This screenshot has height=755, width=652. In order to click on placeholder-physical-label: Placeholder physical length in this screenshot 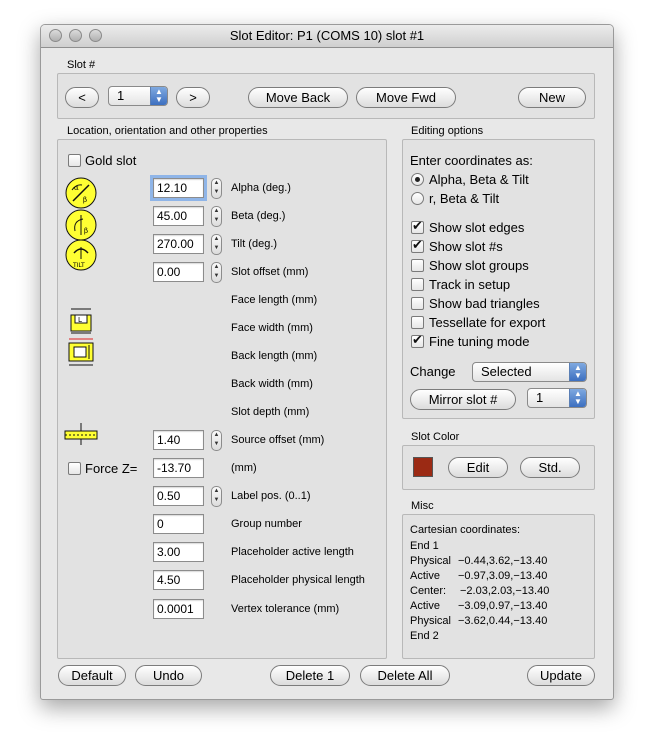, I will do `click(298, 580)`.